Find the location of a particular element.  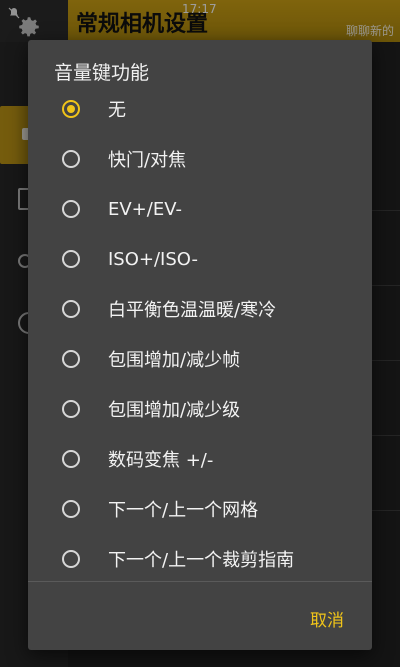

option-row: EV+/EV- is located at coordinates (200, 209).